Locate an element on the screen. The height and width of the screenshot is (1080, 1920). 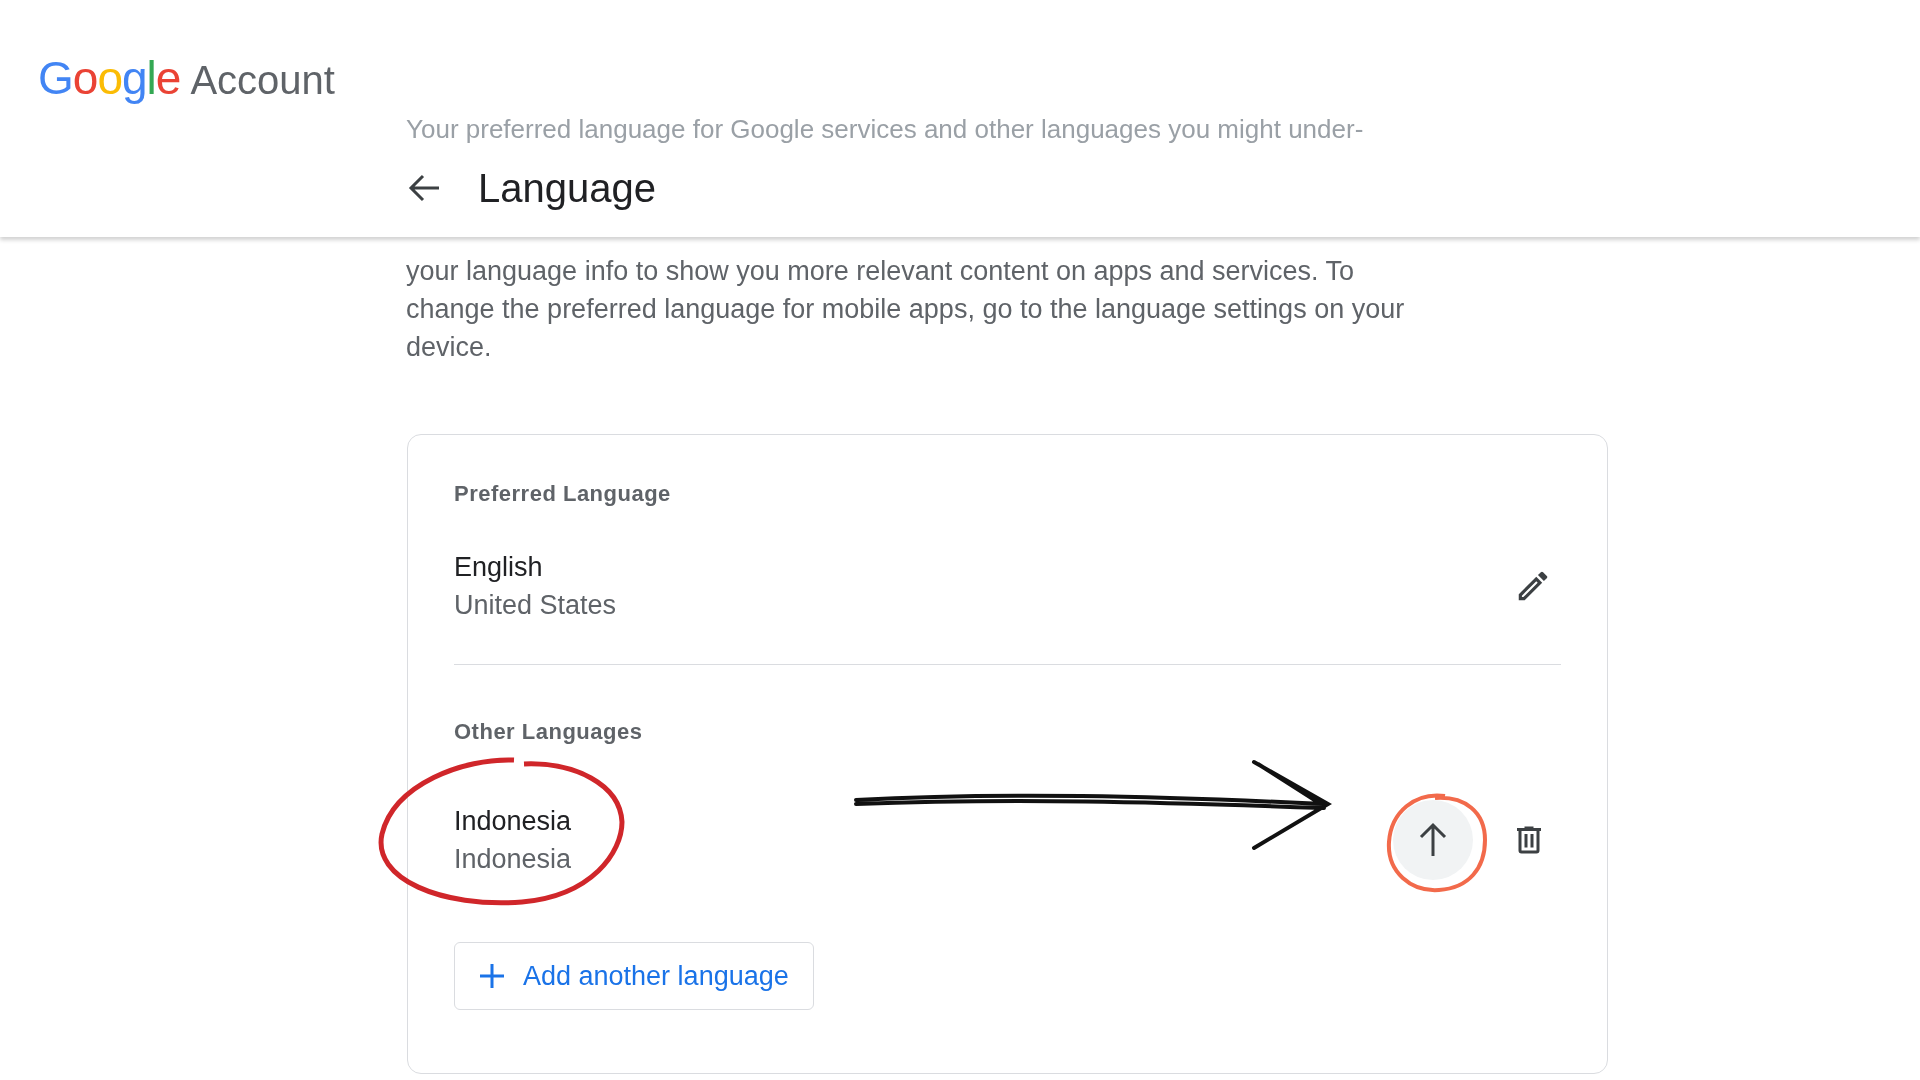
add-language-button: Add another language is located at coordinates (634, 976).